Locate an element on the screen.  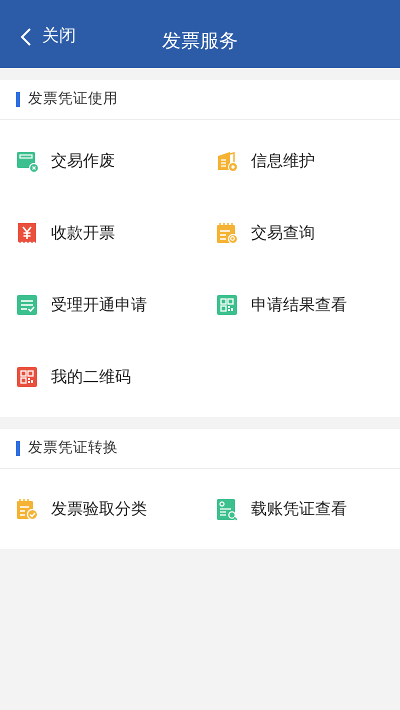
back-button: 关闭 is located at coordinates (48, 37).